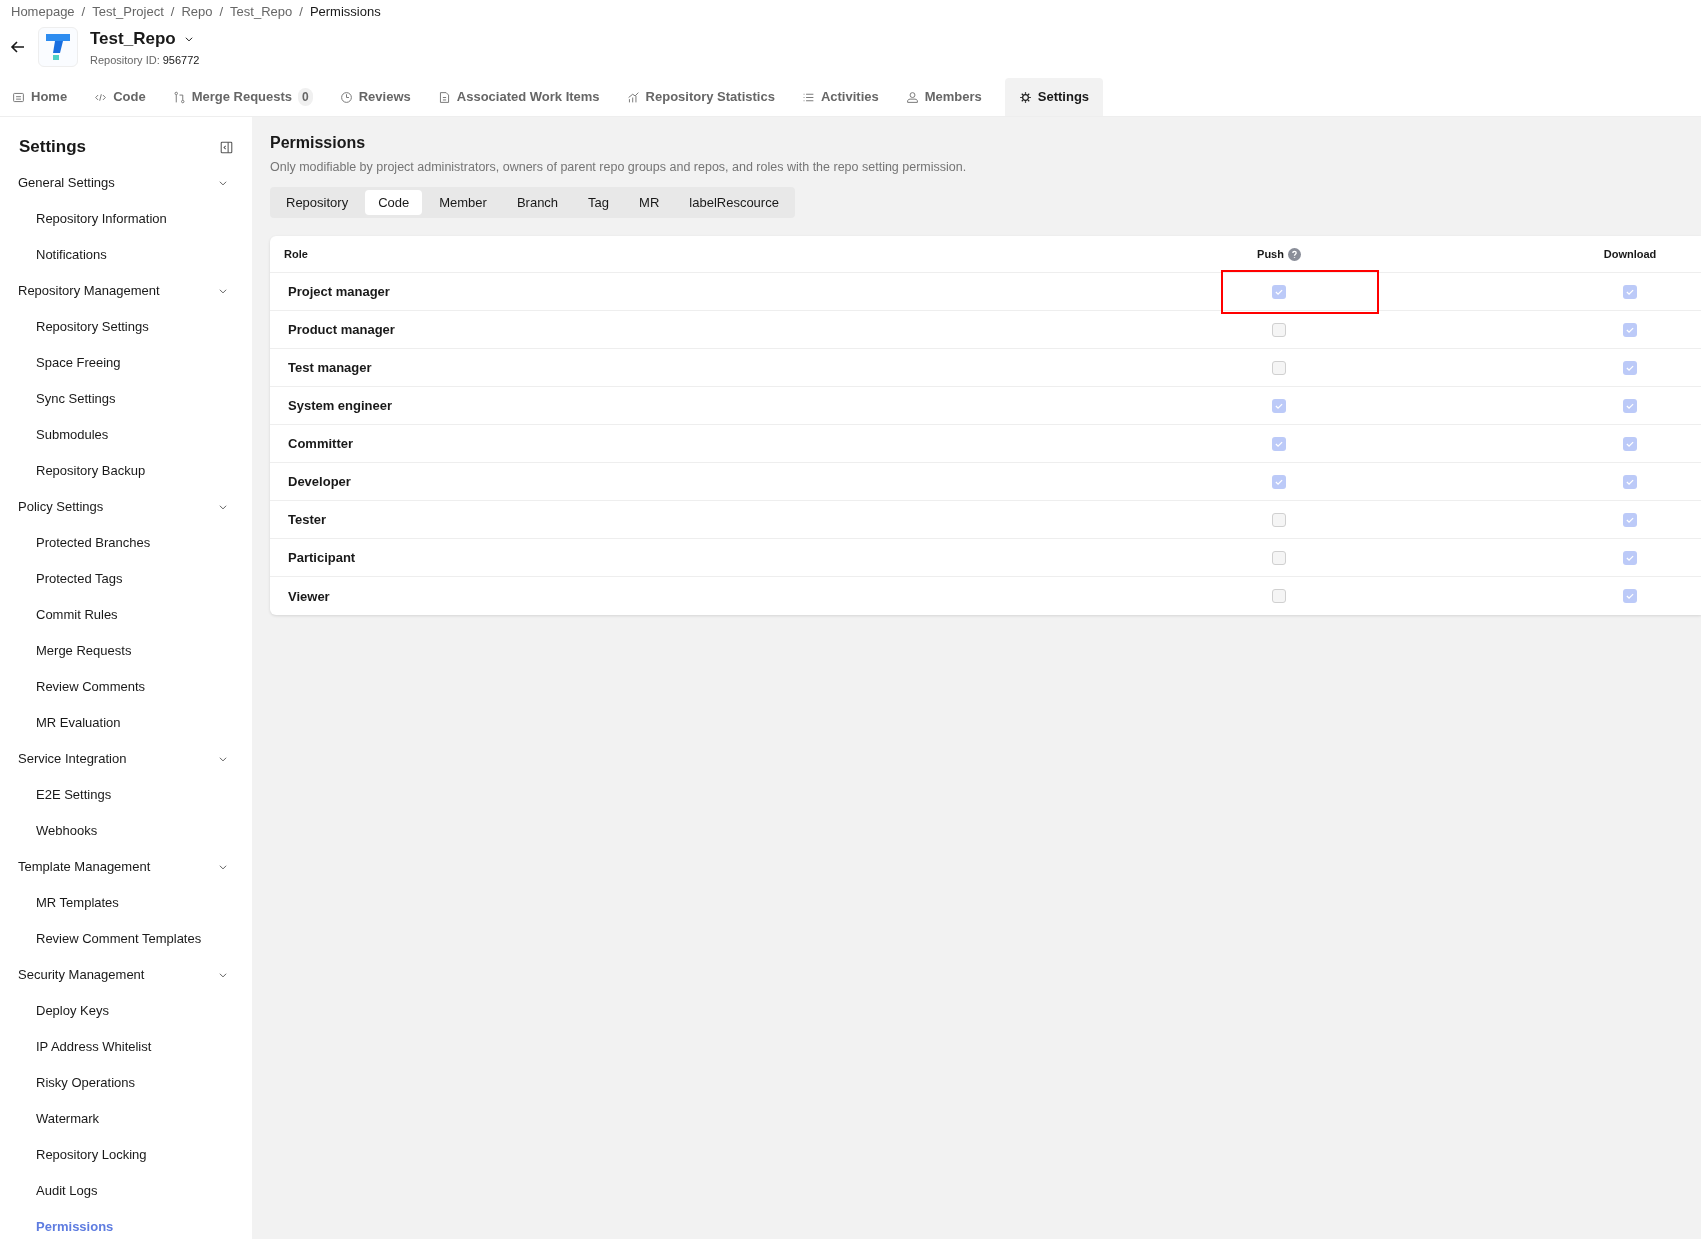  What do you see at coordinates (197, 11) in the screenshot?
I see `breadcrumb-link: Repo` at bounding box center [197, 11].